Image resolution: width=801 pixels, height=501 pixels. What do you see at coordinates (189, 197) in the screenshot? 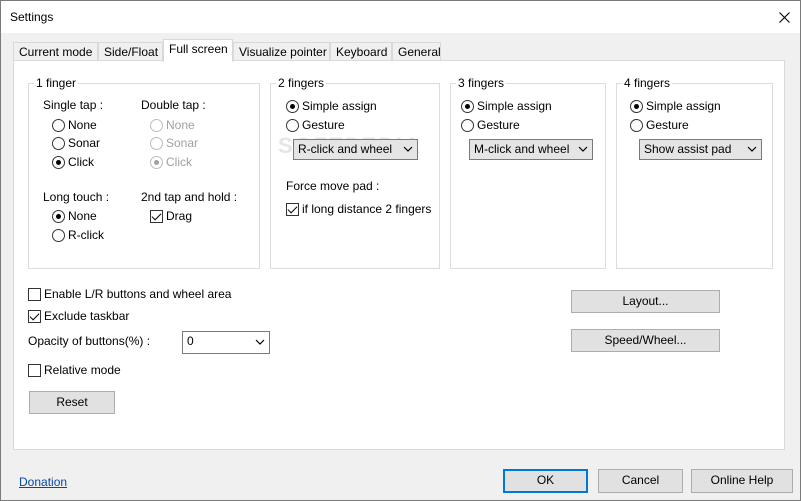
I see `second-tap-hold-label: 2nd tap and hold :` at bounding box center [189, 197].